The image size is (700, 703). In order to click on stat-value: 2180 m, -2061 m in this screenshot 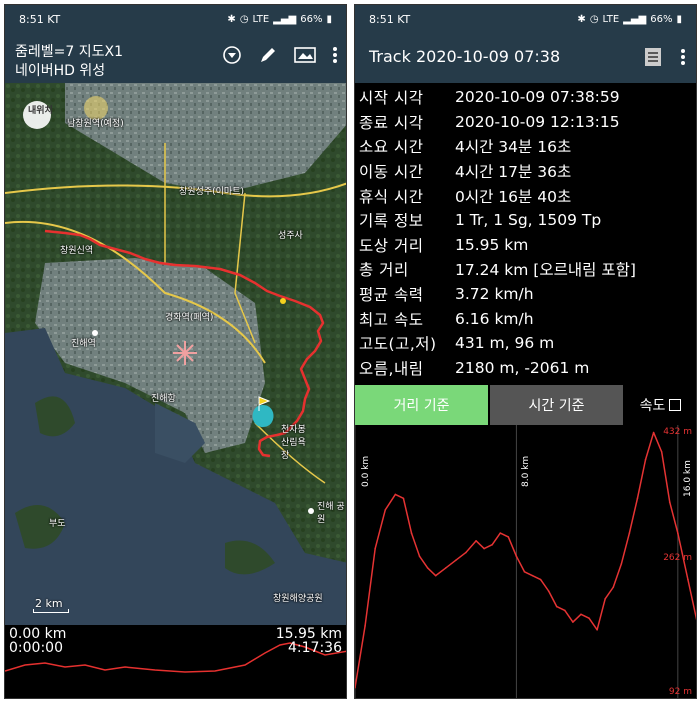, I will do `click(522, 367)`.